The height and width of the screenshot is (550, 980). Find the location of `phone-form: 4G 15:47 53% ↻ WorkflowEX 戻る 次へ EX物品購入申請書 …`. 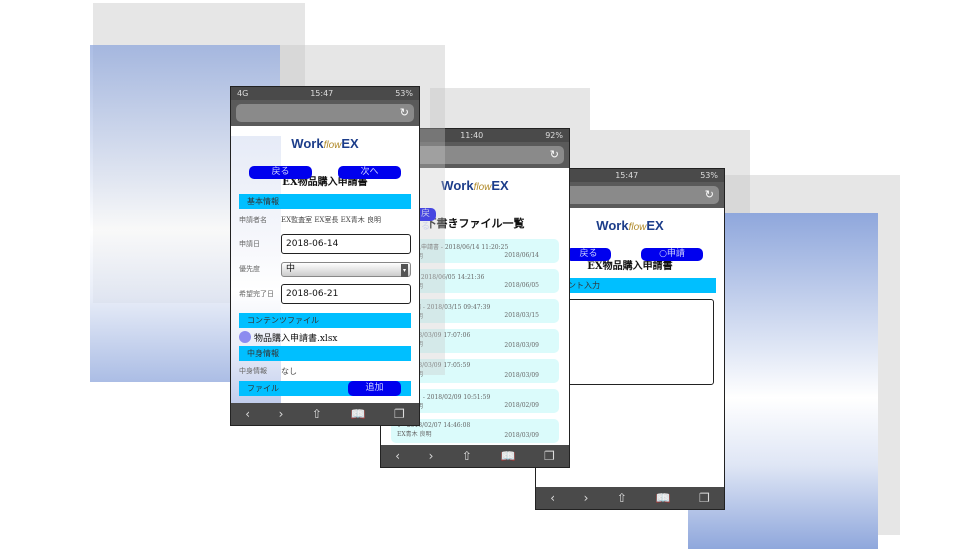

phone-form: 4G 15:47 53% ↻ WorkflowEX 戻る 次へ EX物品購入申請書 … is located at coordinates (325, 256).